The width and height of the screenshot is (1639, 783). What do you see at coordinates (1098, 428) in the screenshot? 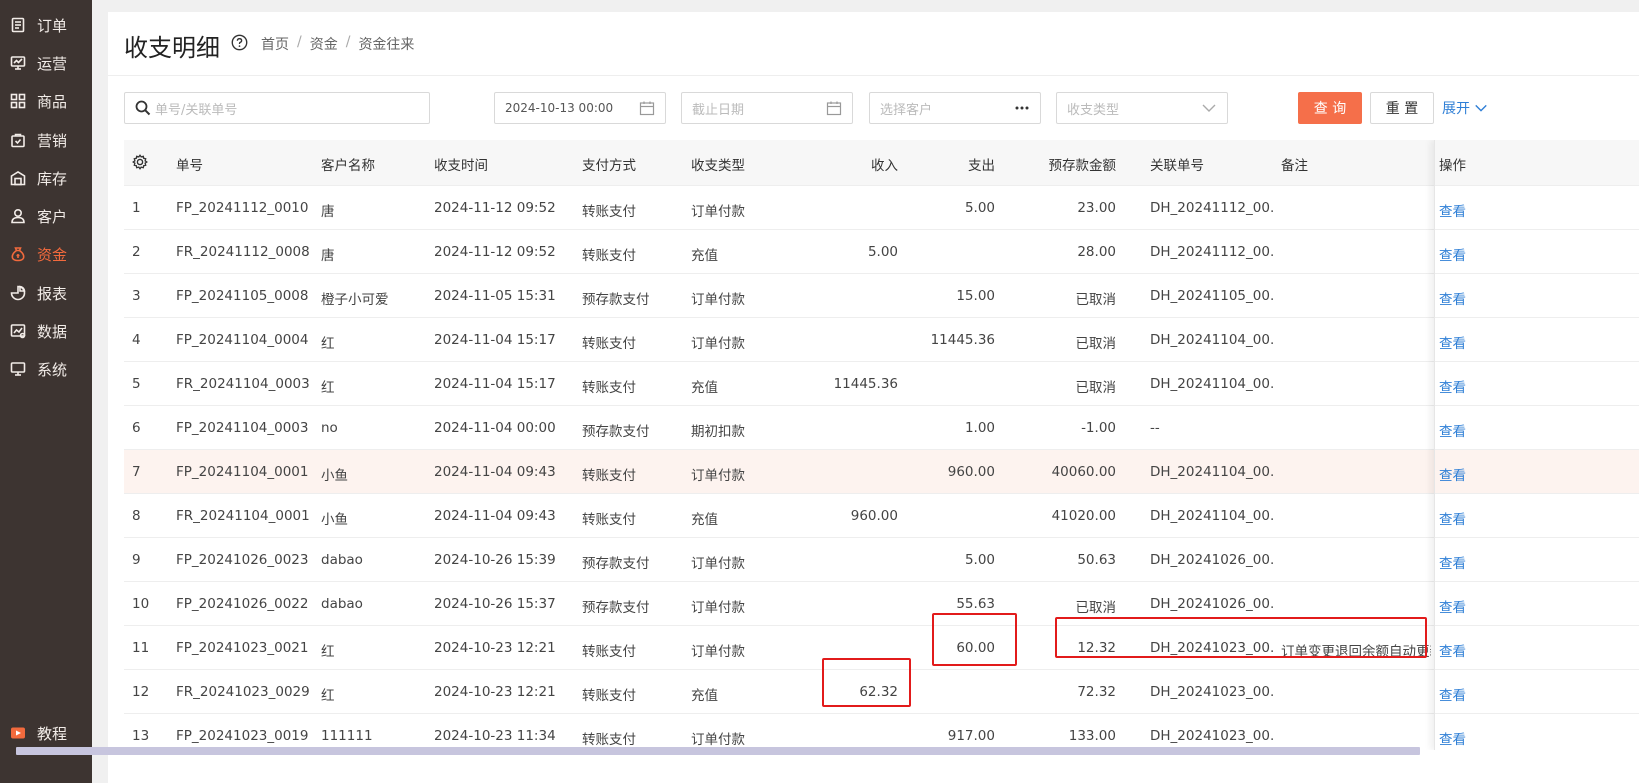
I see `cell-balance: -1.00` at bounding box center [1098, 428].